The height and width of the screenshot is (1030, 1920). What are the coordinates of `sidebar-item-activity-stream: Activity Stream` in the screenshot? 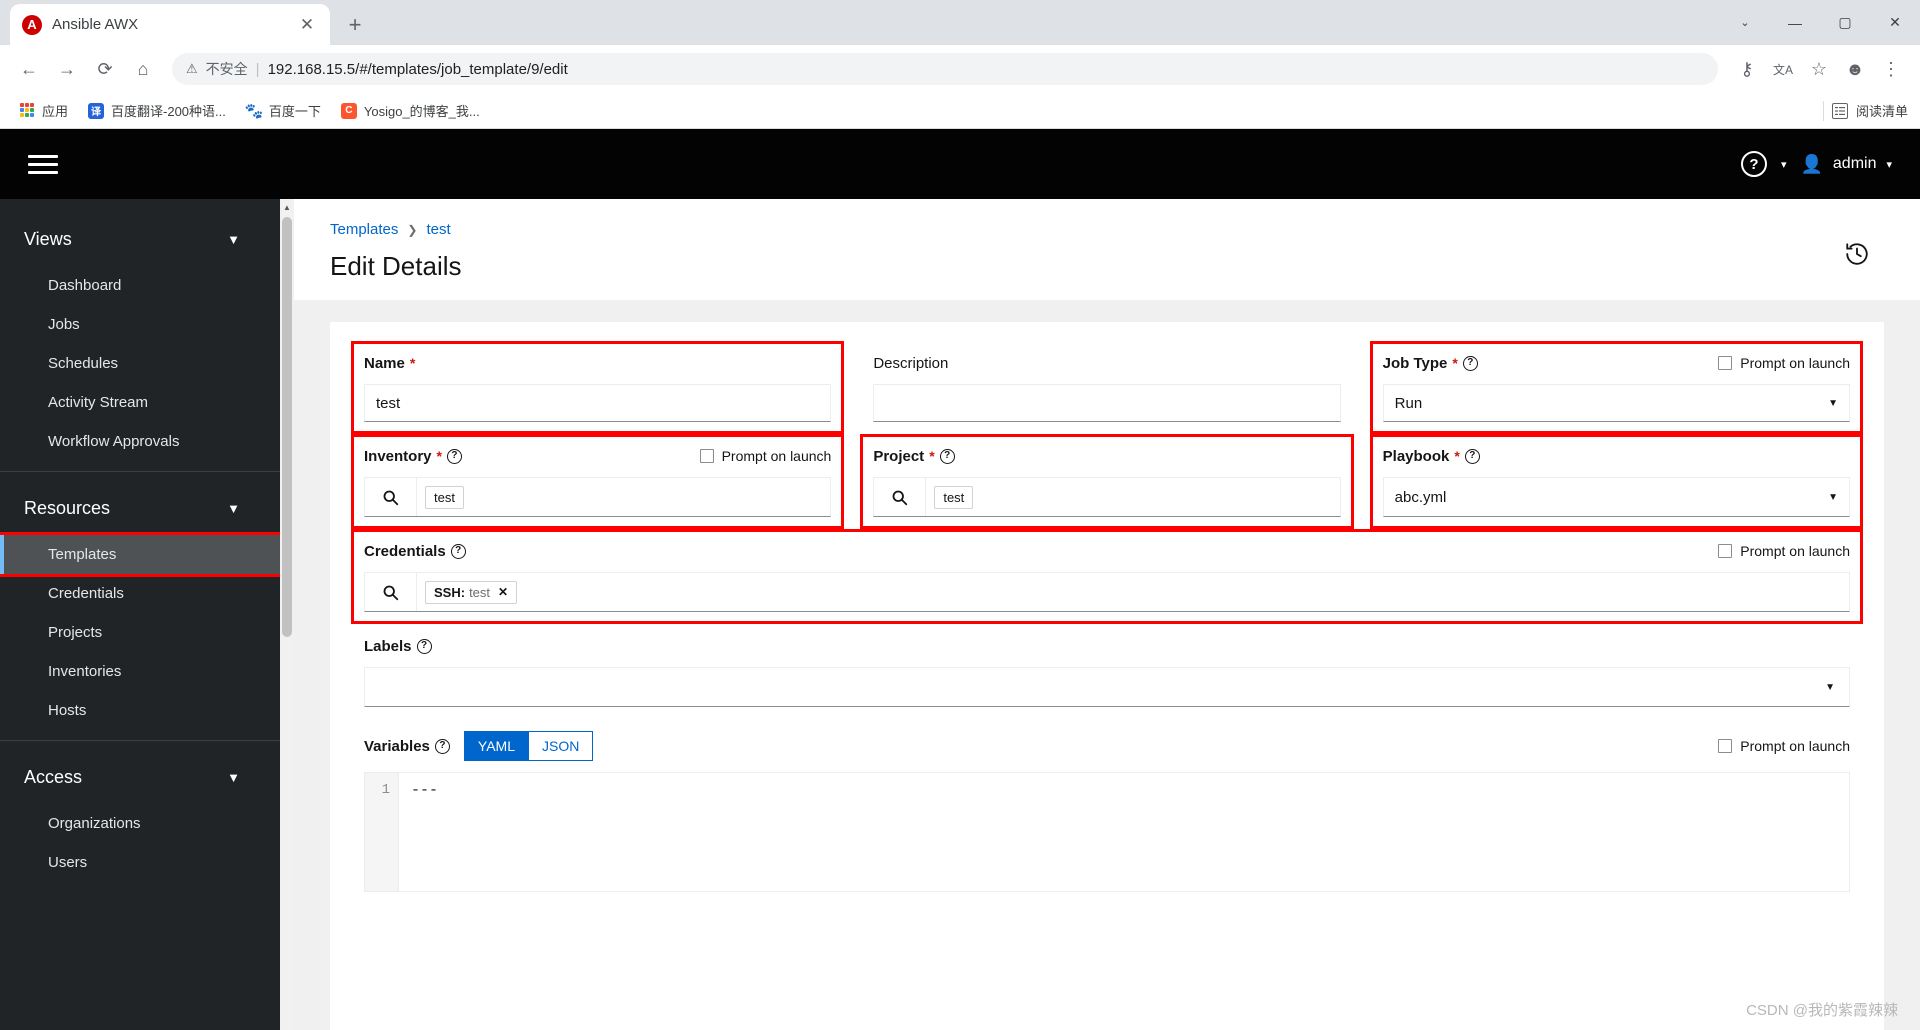 It's located at (140, 402).